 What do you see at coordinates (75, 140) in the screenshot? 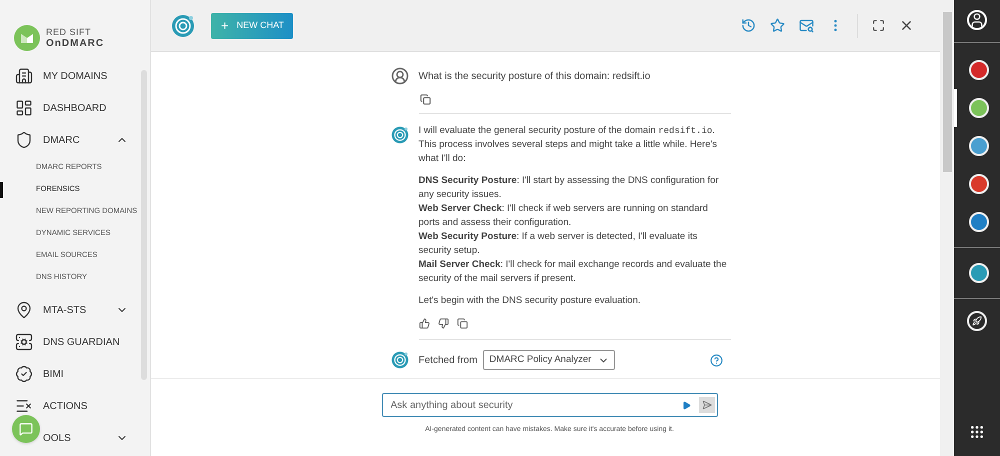
I see `nav-item: DMARC` at bounding box center [75, 140].